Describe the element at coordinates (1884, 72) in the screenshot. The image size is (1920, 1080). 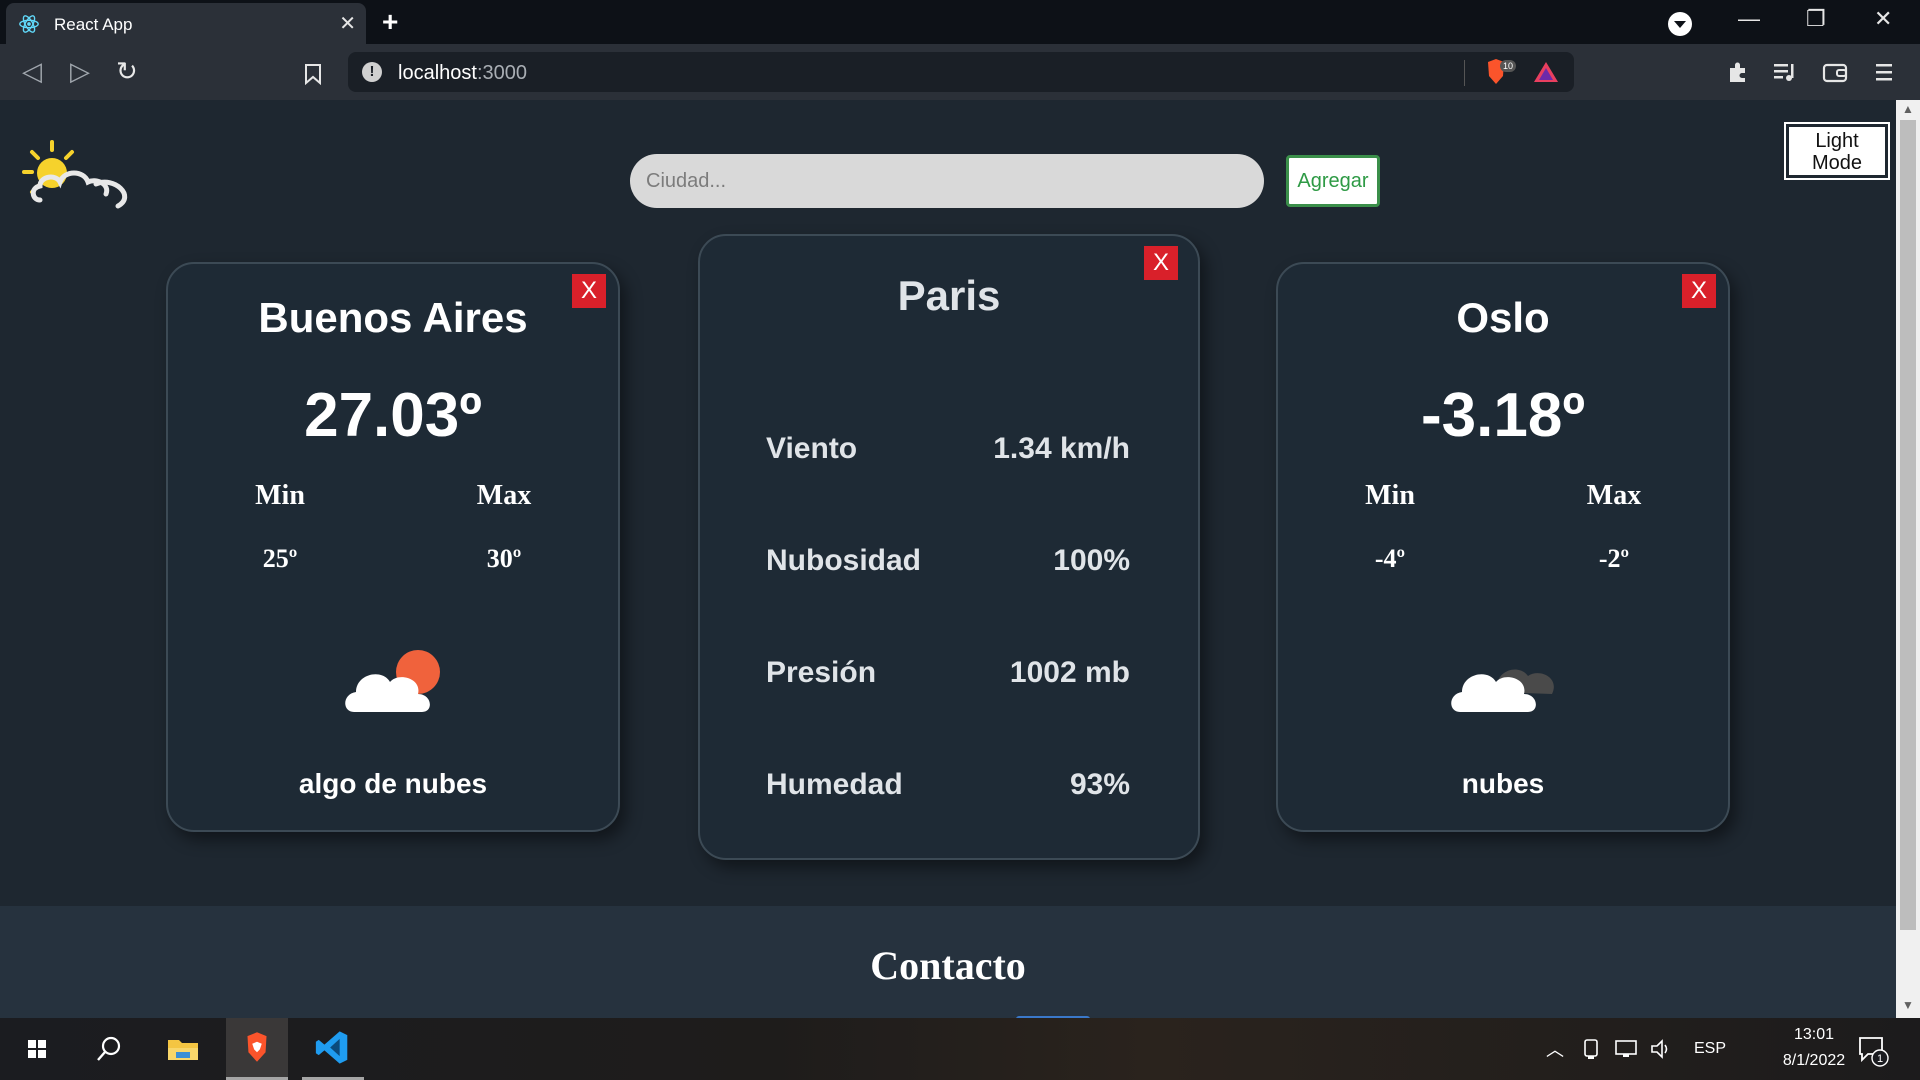
I see `menu-icon` at that location.